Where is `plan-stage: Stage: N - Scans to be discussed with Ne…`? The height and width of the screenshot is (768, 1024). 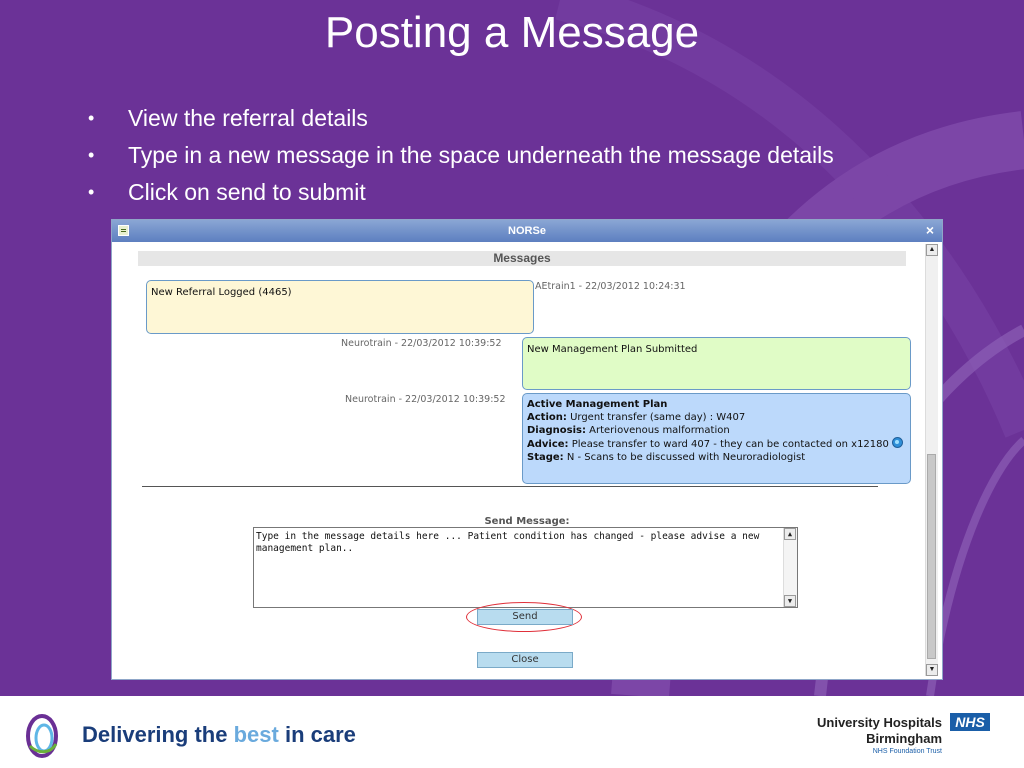
plan-stage: Stage: N - Scans to be discussed with Ne… is located at coordinates (666, 457).